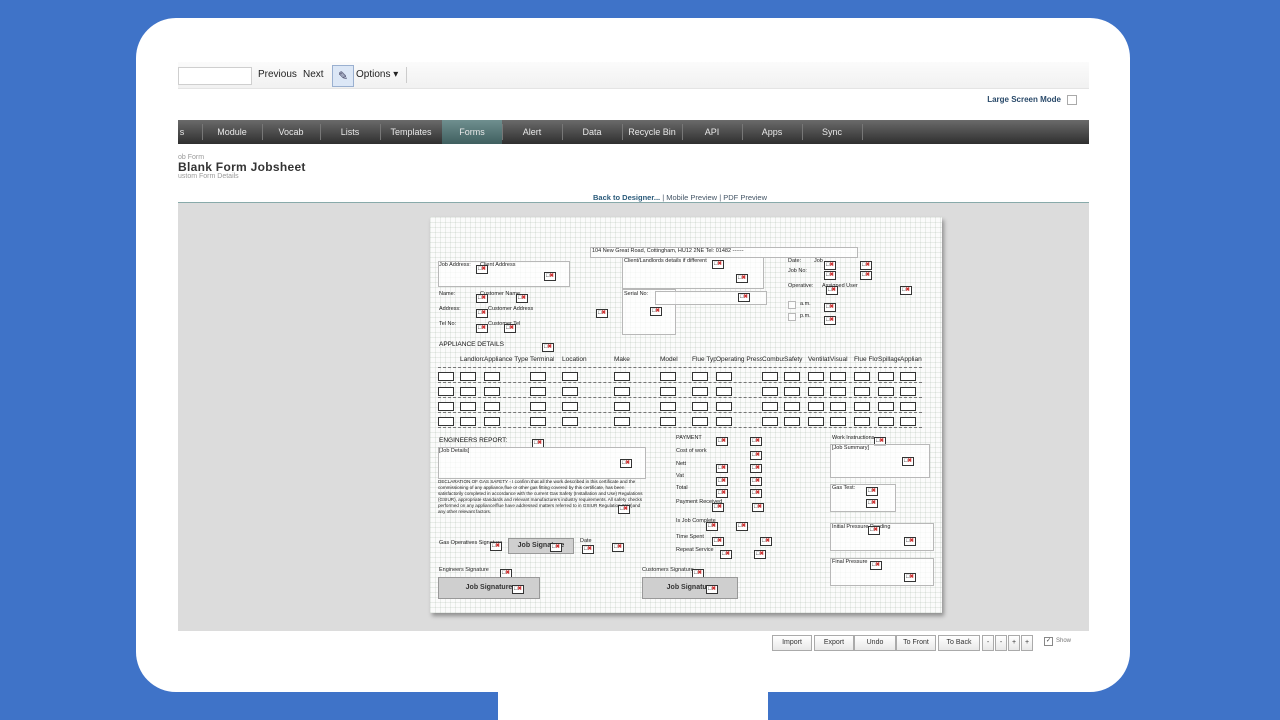 This screenshot has height=720, width=1280. Describe the element at coordinates (792, 643) in the screenshot. I see `import-button: Import` at that location.